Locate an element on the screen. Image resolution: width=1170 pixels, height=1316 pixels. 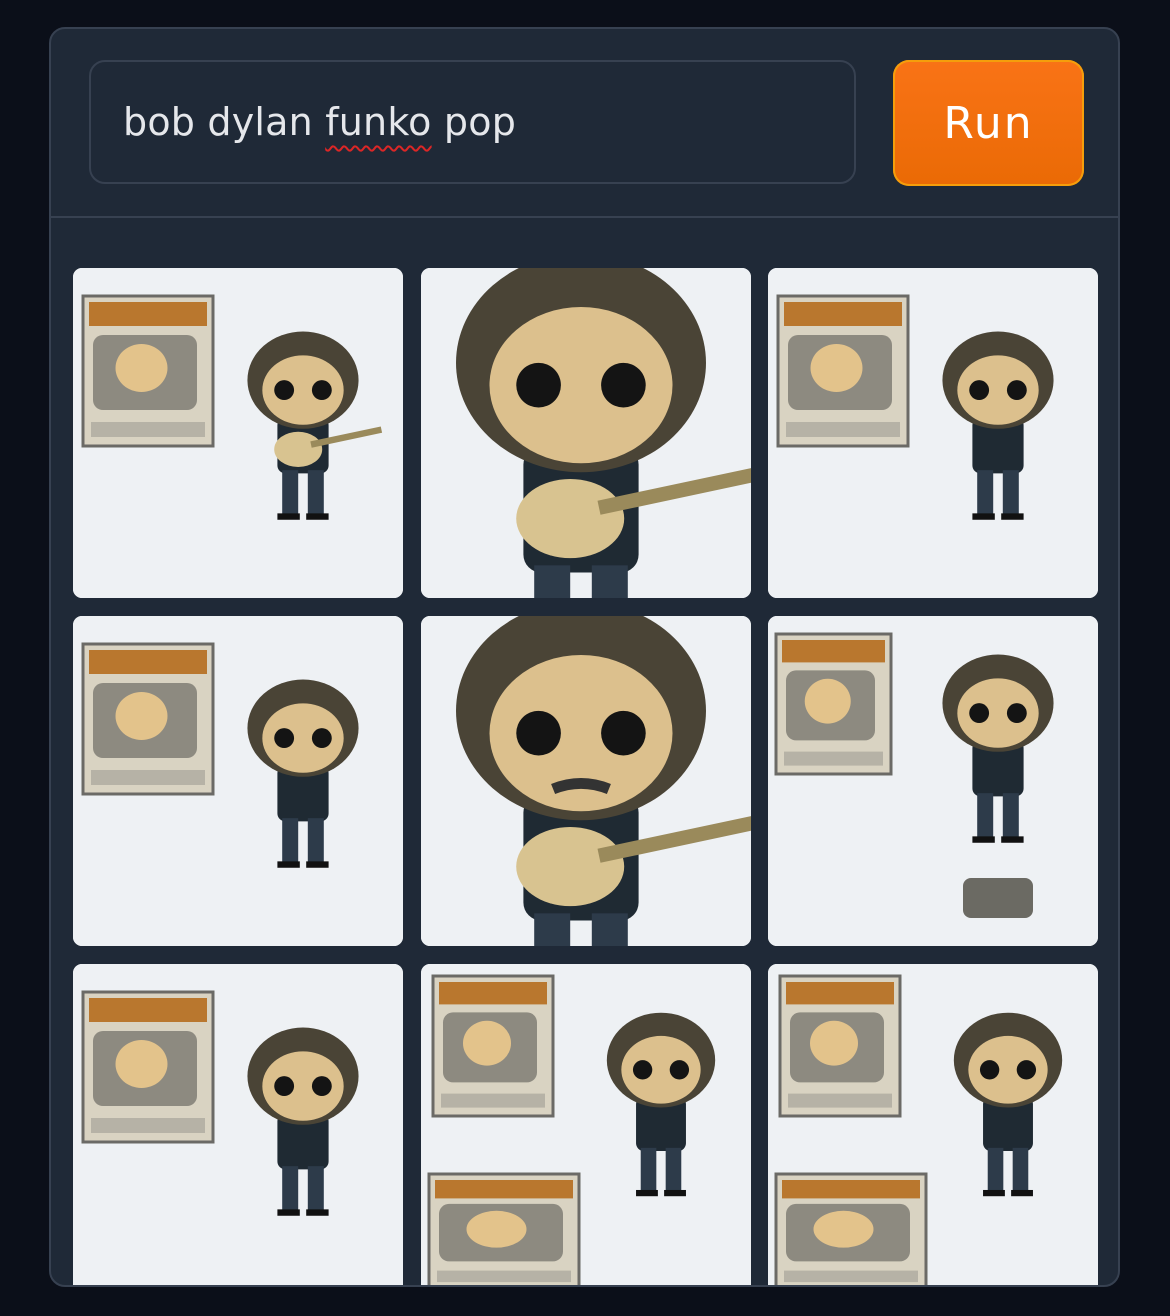
prompt-text-end: pop is located at coordinates (474, 122).